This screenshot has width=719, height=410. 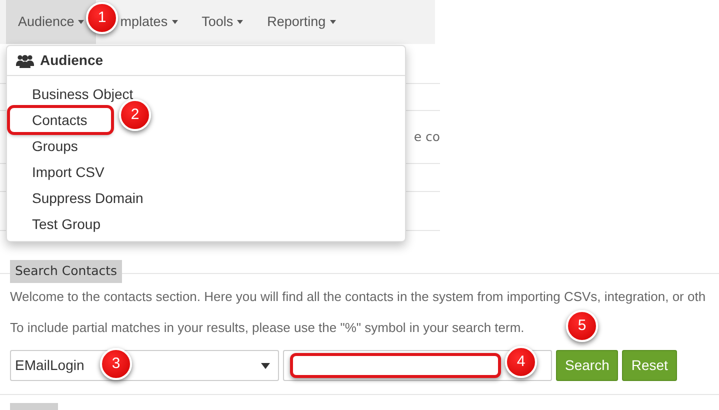 What do you see at coordinates (206, 224) in the screenshot?
I see `menu-item: Test Group` at bounding box center [206, 224].